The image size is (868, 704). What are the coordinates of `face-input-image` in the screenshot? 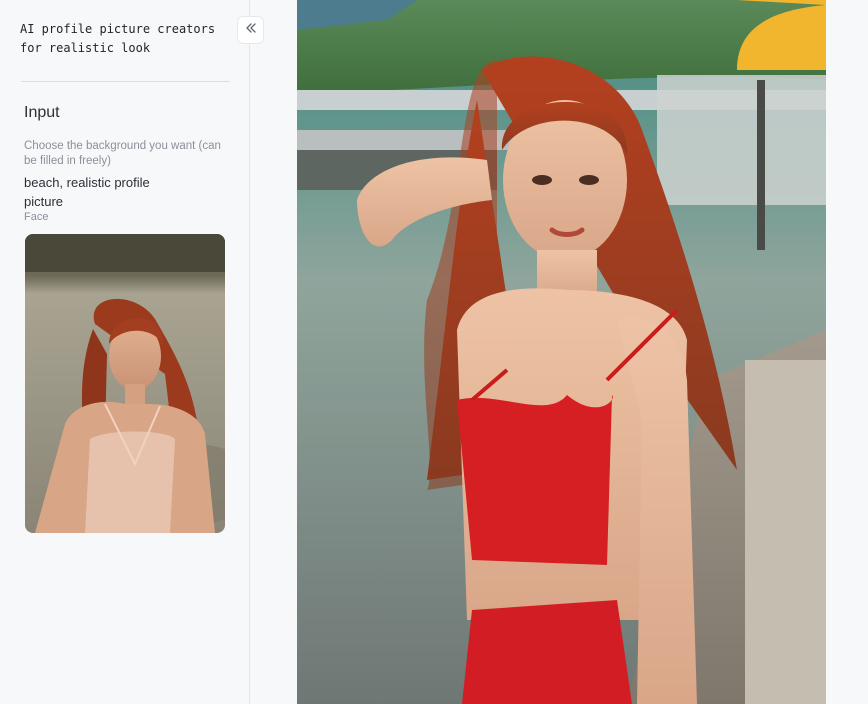 It's located at (125, 383).